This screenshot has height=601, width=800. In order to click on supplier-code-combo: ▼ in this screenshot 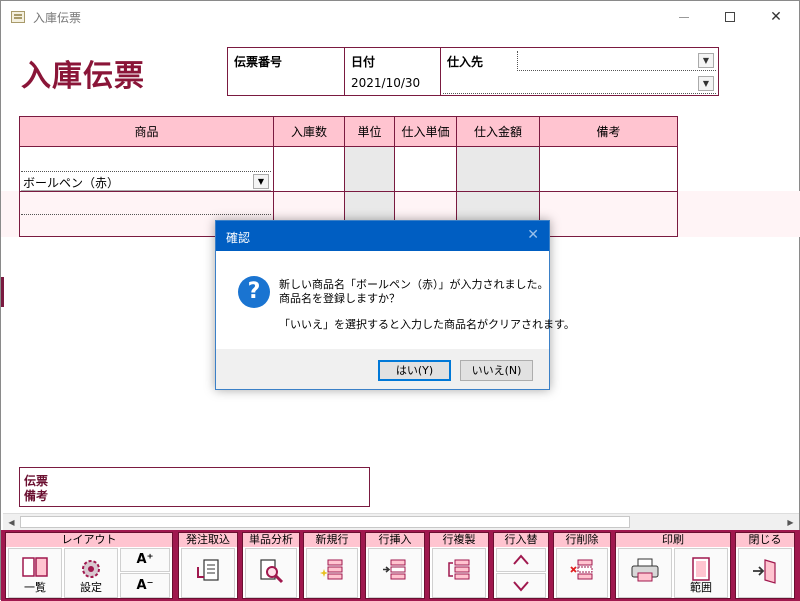, I will do `click(617, 61)`.